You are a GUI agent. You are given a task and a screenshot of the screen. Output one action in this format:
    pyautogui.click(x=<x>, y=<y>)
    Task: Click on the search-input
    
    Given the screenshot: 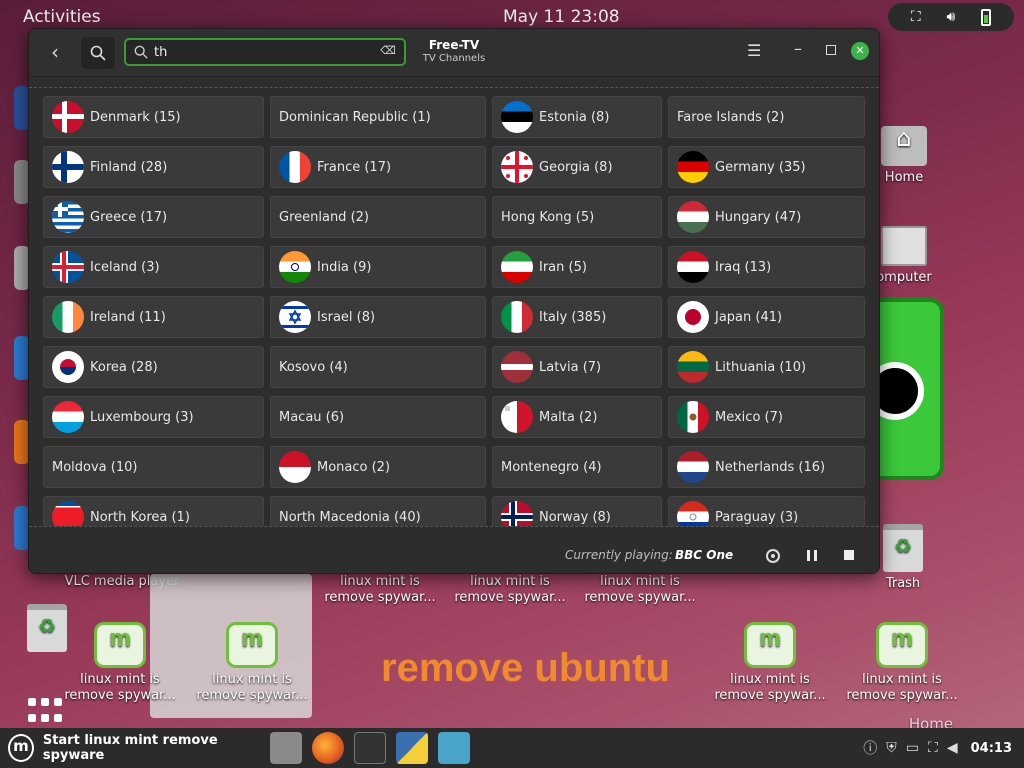 What is the action you would take?
    pyautogui.click(x=263, y=52)
    